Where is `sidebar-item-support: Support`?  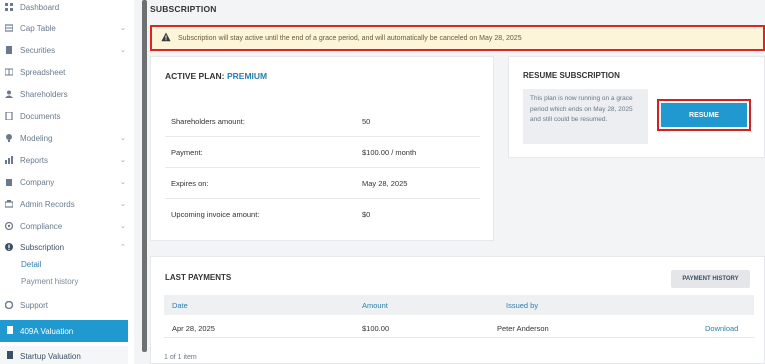 sidebar-item-support: Support is located at coordinates (67, 305).